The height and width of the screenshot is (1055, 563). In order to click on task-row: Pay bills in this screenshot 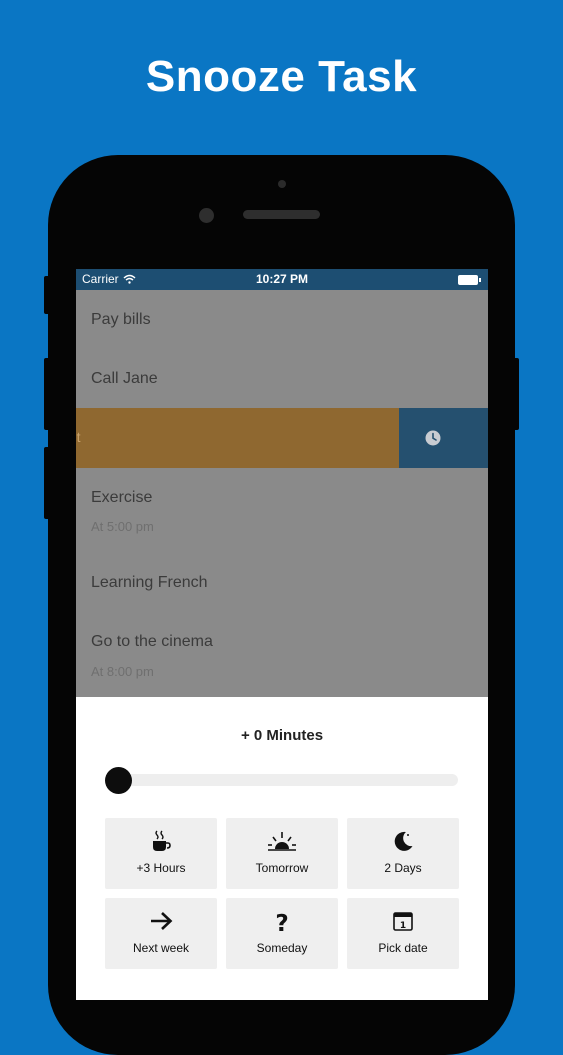, I will do `click(282, 319)`.